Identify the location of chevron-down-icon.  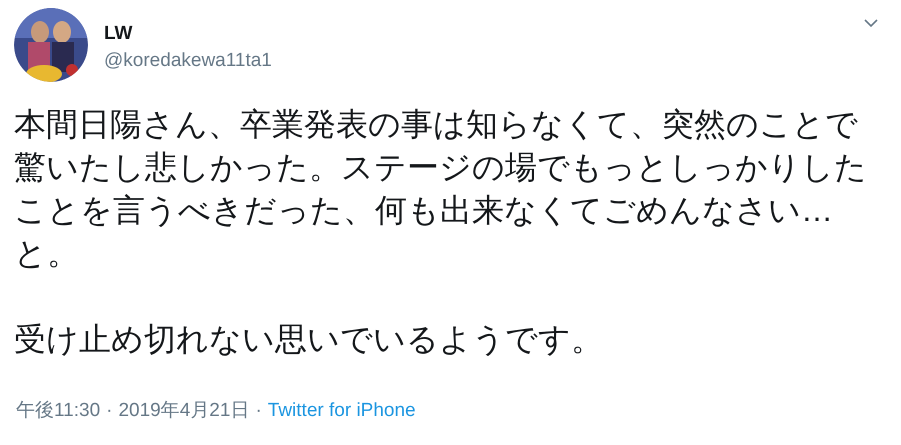
(871, 23).